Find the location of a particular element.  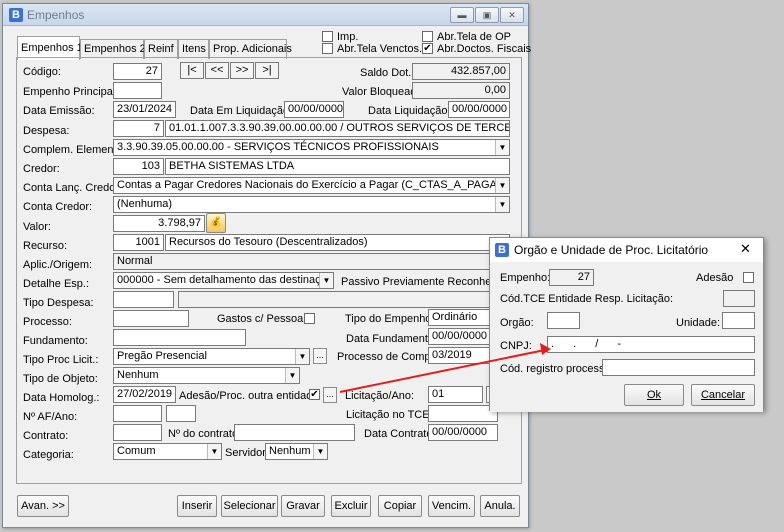

annotation-arrow is located at coordinates (445, 368).